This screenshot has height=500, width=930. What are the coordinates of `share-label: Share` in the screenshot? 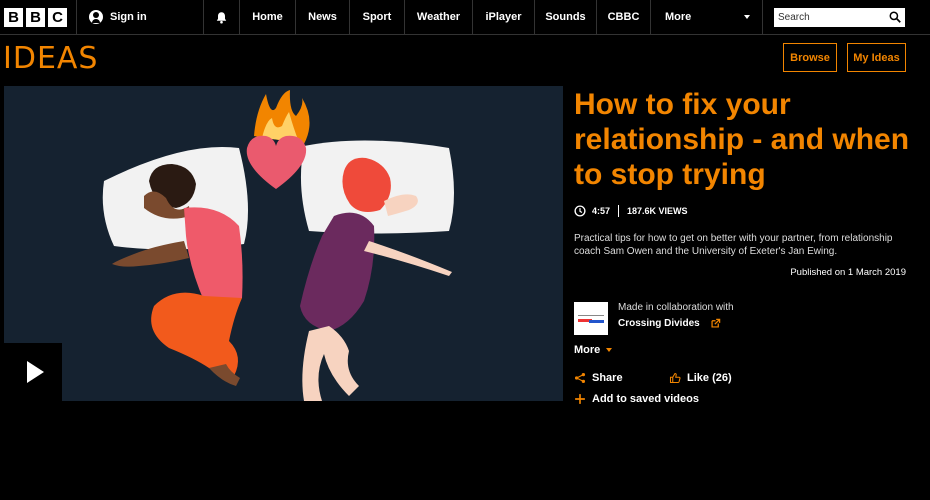 It's located at (607, 378).